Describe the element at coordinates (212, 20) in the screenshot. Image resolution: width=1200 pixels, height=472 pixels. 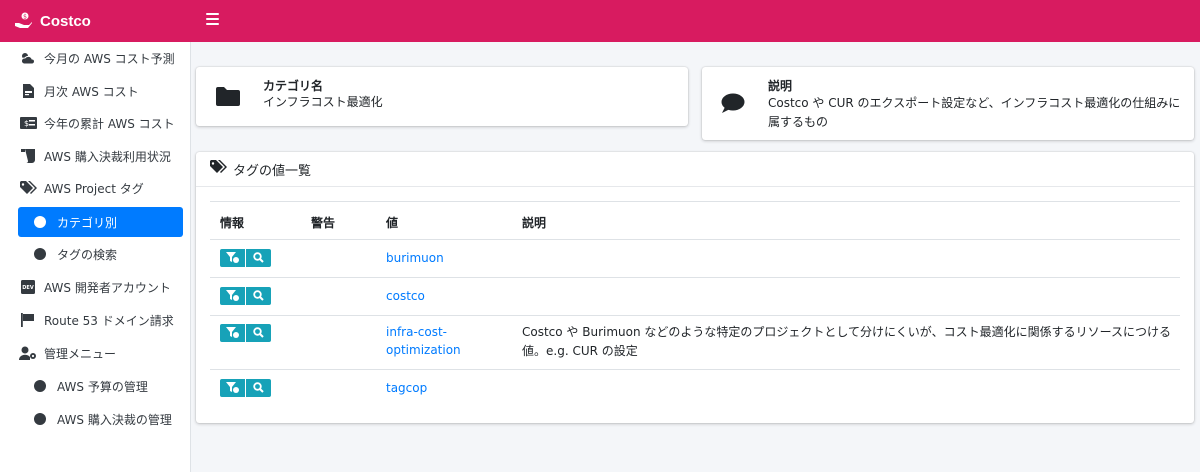
I see `hamburger-menu-icon` at that location.